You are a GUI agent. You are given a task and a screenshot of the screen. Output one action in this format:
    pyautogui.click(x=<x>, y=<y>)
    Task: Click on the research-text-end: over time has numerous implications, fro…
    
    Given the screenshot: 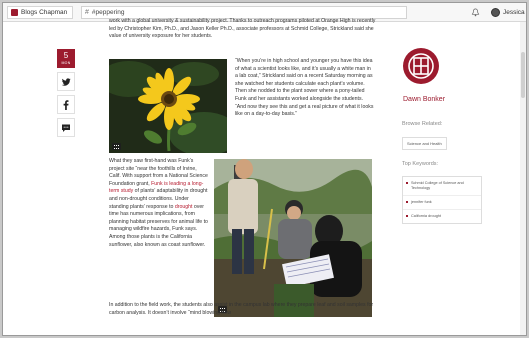 What is the action you would take?
    pyautogui.click(x=158, y=225)
    